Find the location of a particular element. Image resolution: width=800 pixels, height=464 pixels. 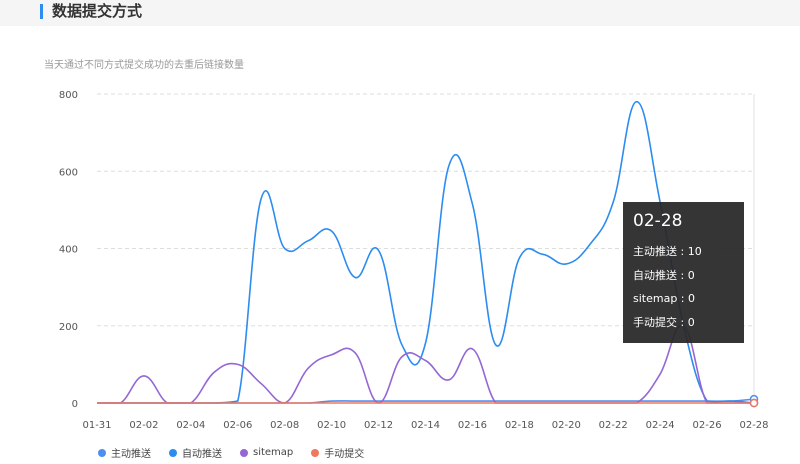

legend-item-active-push: 主动推送 is located at coordinates (124, 452).